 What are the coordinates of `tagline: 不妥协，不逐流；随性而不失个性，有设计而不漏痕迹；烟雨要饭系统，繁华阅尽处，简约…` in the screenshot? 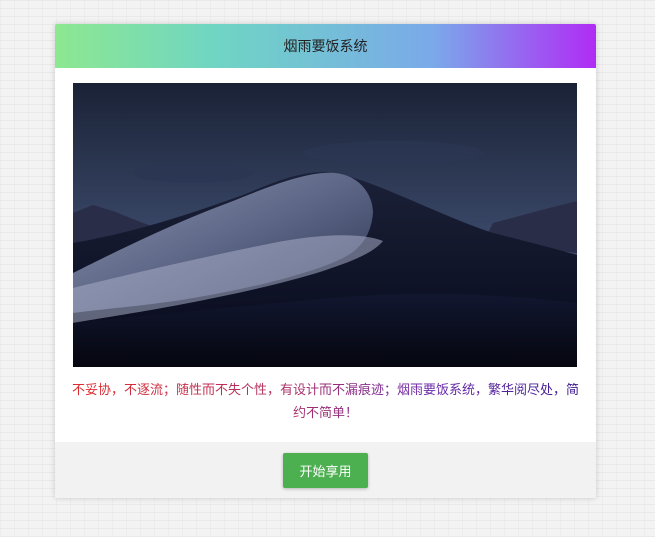 It's located at (325, 402).